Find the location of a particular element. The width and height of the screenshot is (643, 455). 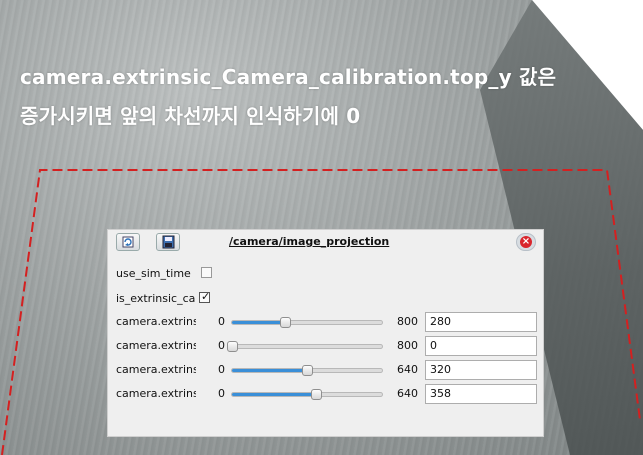

use-sim-time-label: use_sim_time is located at coordinates (153, 273).